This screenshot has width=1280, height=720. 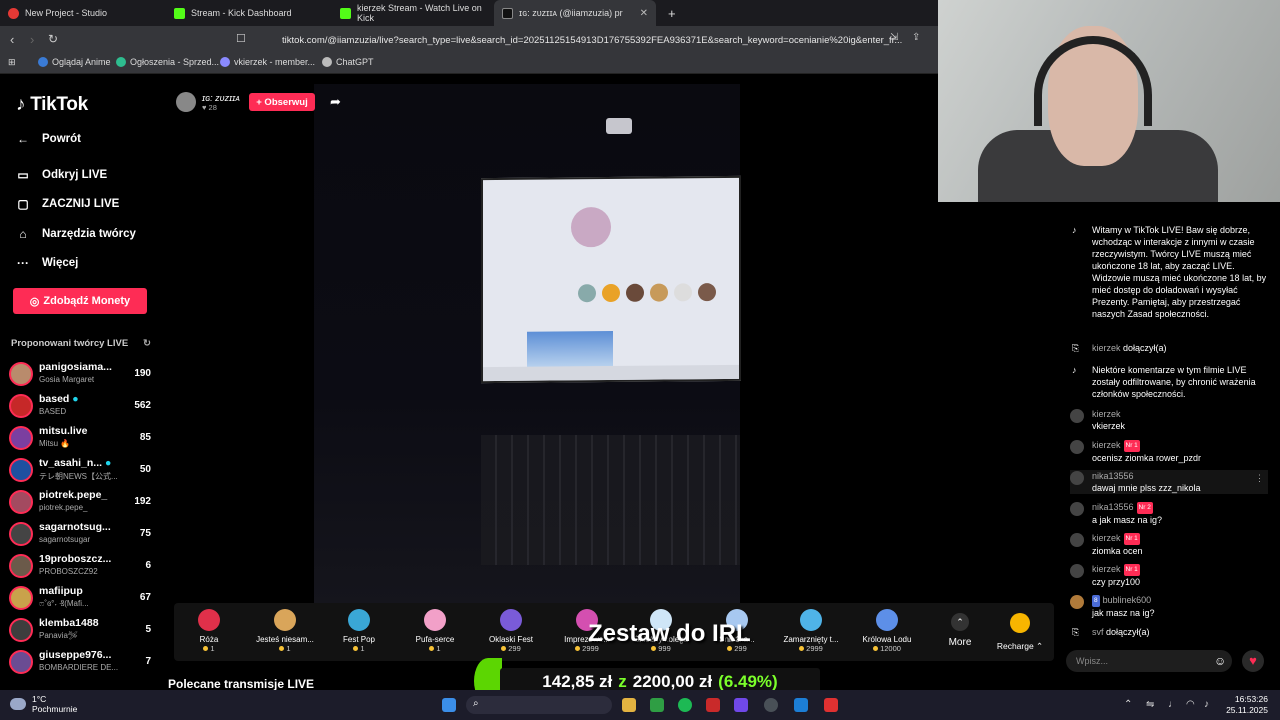 What do you see at coordinates (1076, 632) in the screenshot?
I see `join-icon: ⎘` at bounding box center [1076, 632].